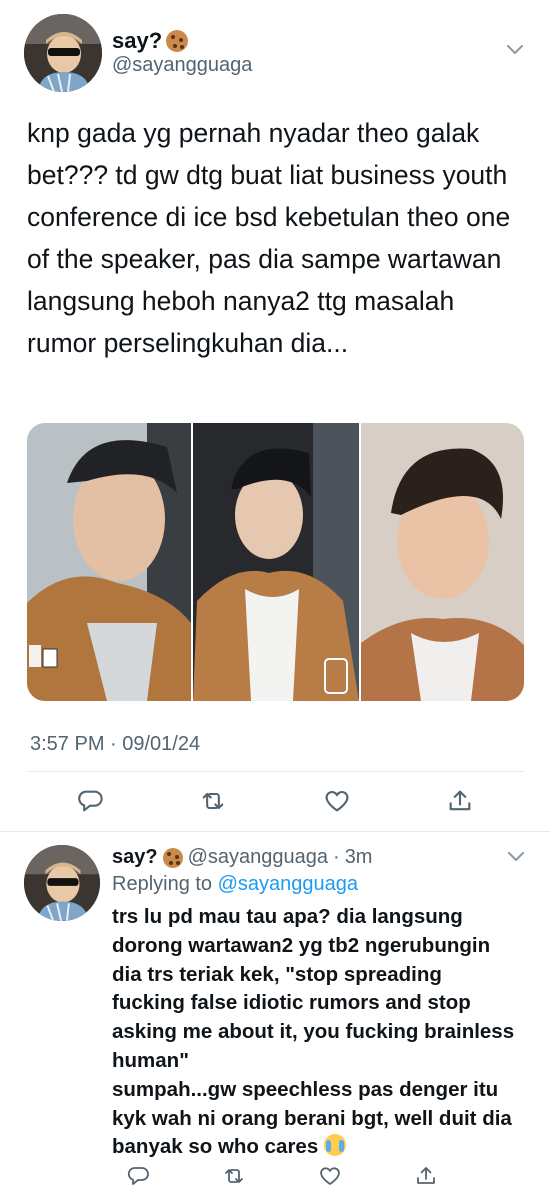 This screenshot has width=550, height=1200. Describe the element at coordinates (334, 1145) in the screenshot. I see `loudly-crying-face-emoji` at that location.